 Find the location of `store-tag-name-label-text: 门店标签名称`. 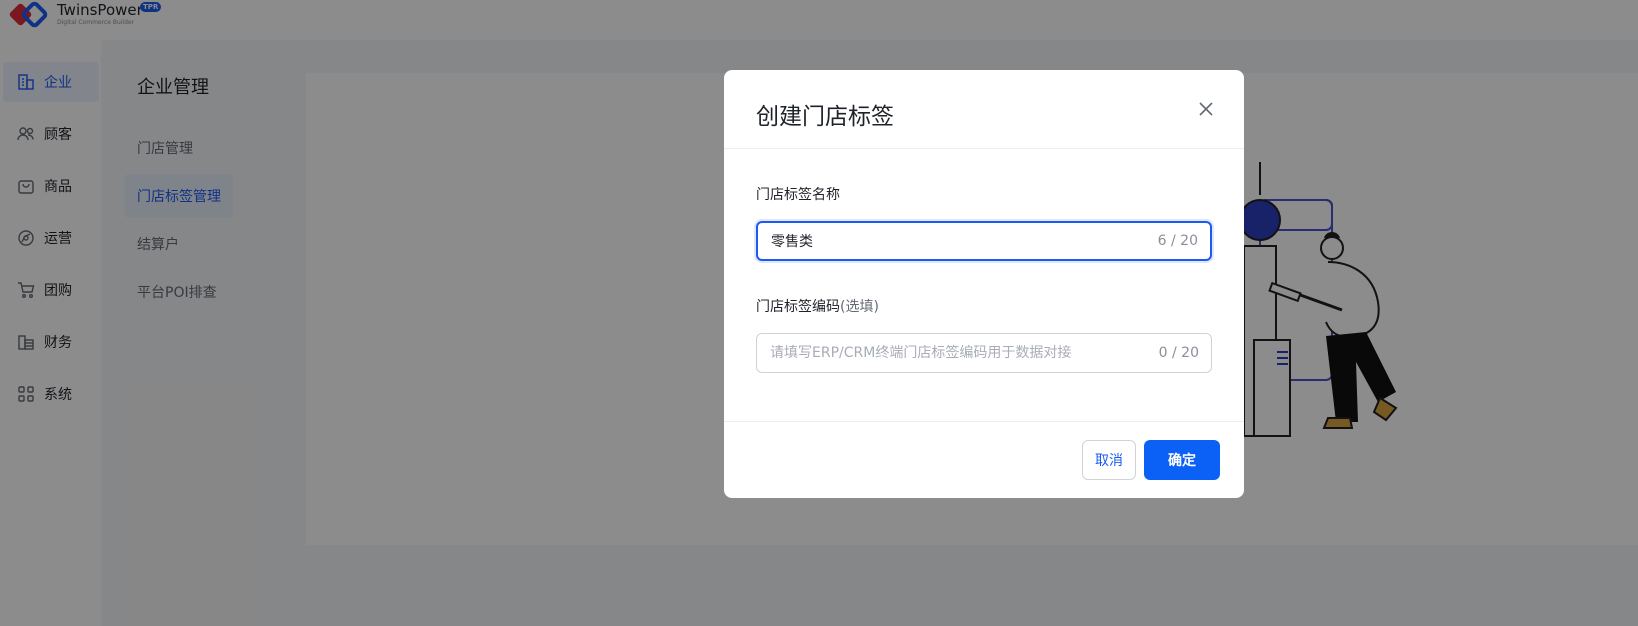

store-tag-name-label-text: 门店标签名称 is located at coordinates (798, 195).